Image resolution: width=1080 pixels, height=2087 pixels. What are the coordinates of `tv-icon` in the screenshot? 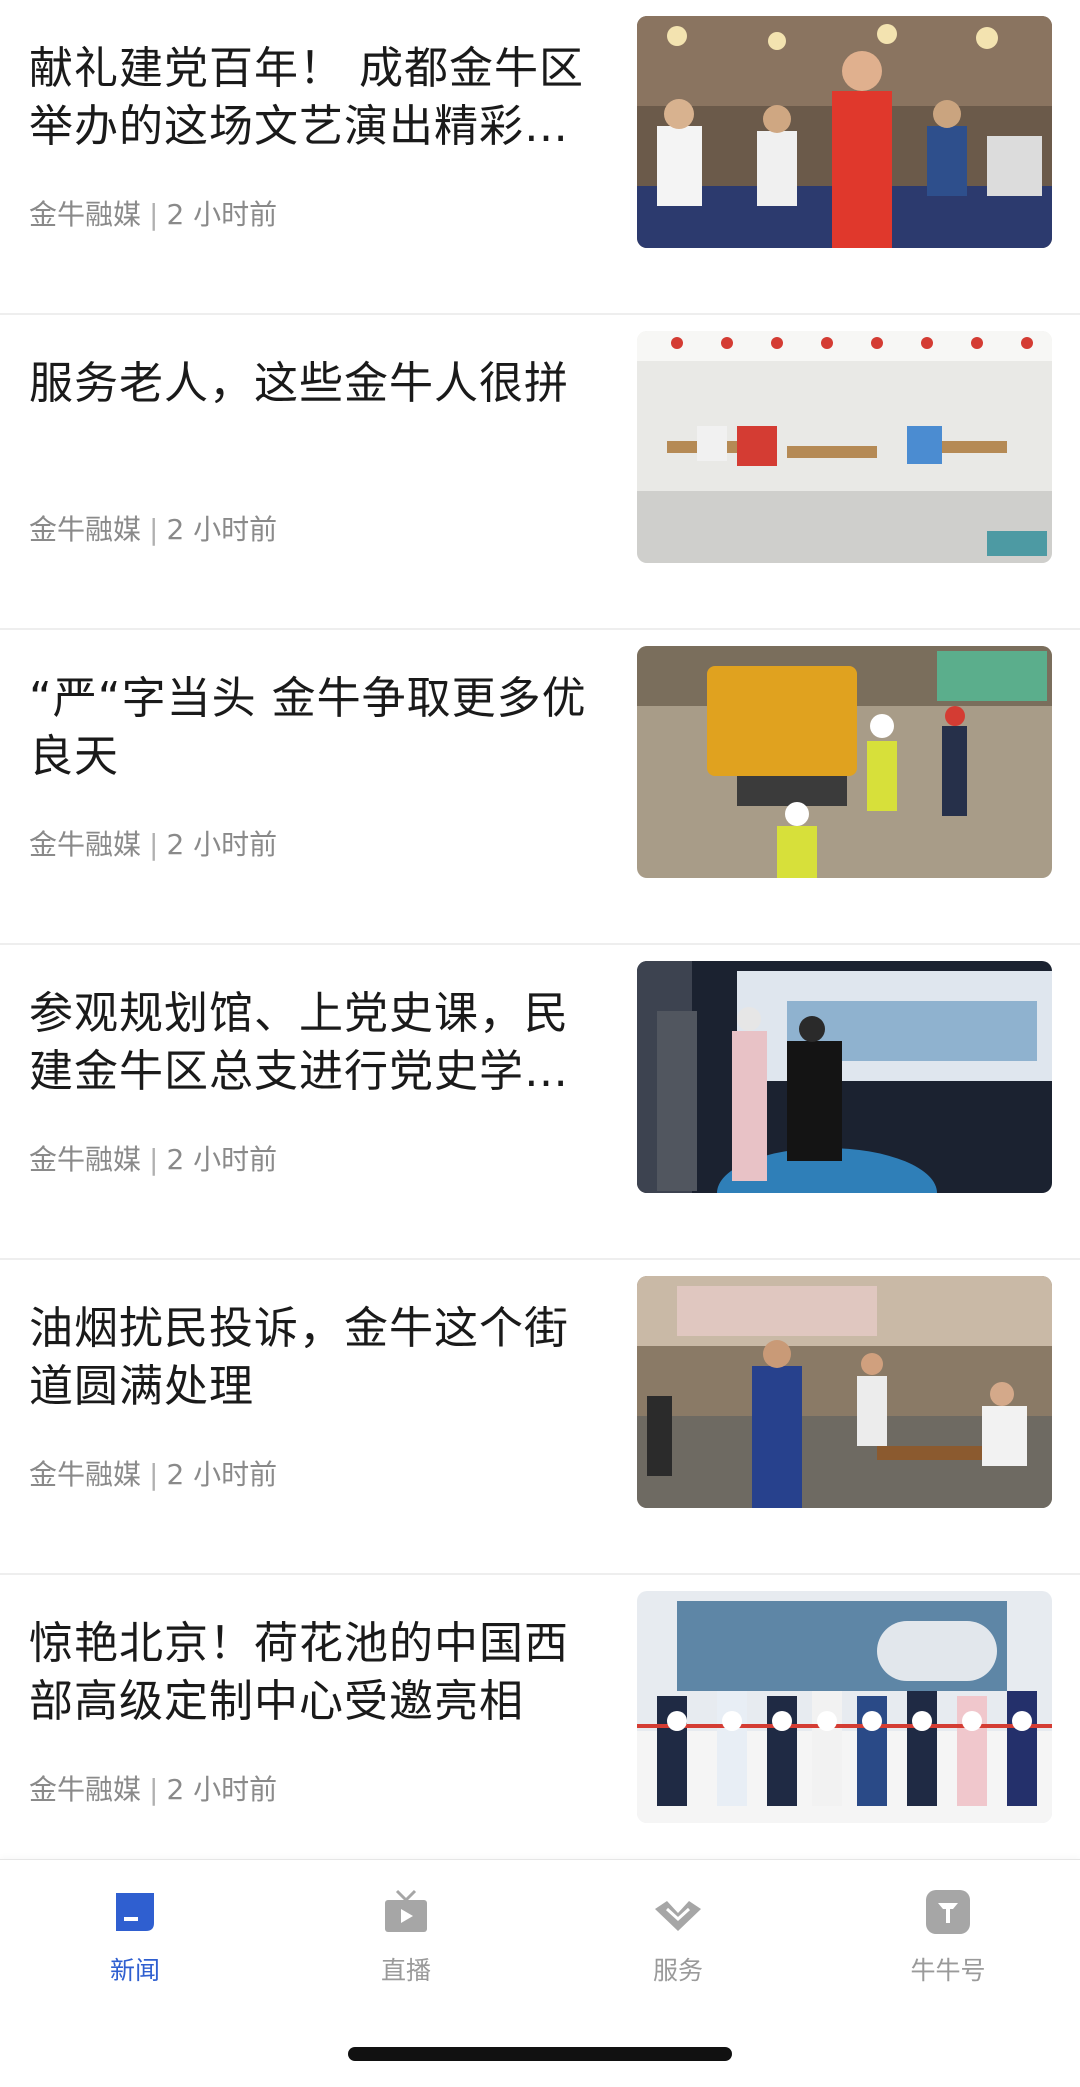 It's located at (406, 1912).